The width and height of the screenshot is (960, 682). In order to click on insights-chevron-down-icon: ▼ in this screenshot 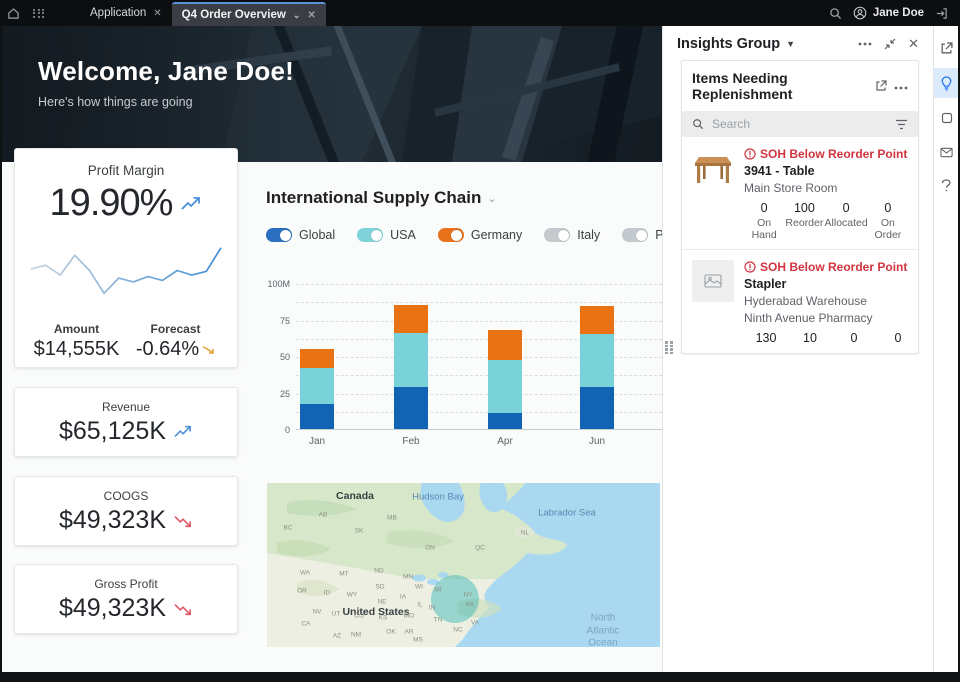, I will do `click(791, 44)`.